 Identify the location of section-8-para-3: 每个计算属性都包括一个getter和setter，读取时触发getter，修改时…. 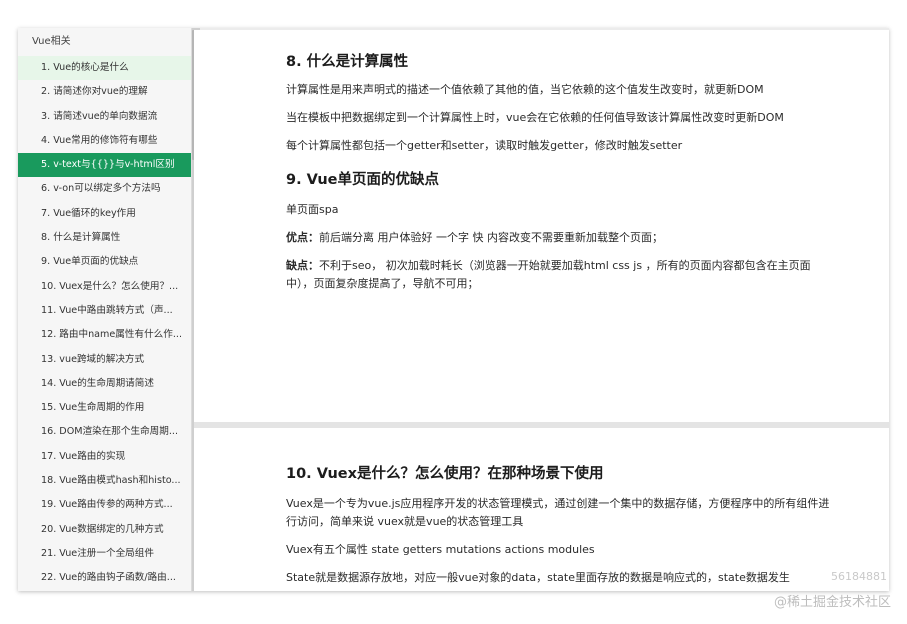
(484, 145).